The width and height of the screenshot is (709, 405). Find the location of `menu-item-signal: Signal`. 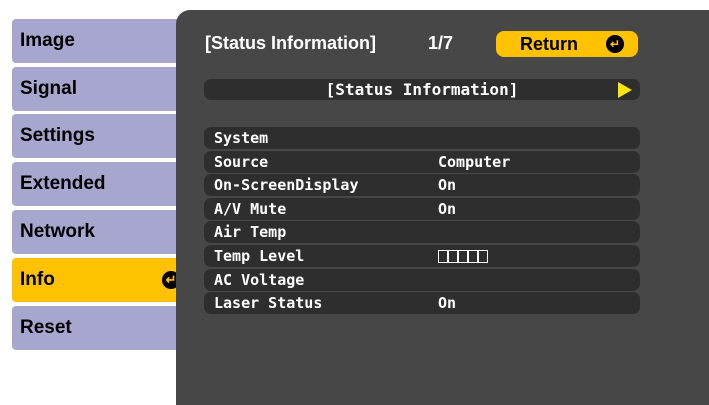

menu-item-signal: Signal is located at coordinates (101, 89).